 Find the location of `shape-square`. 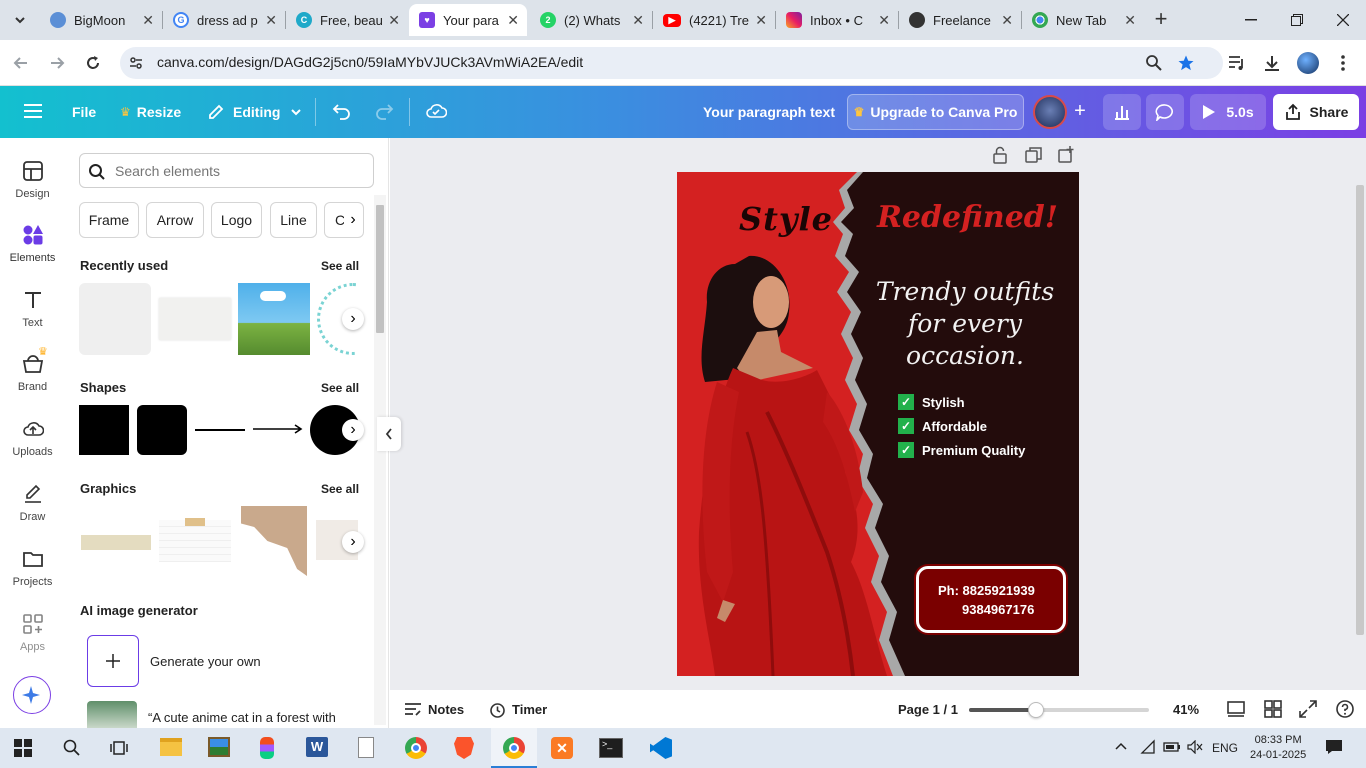

shape-square is located at coordinates (104, 430).